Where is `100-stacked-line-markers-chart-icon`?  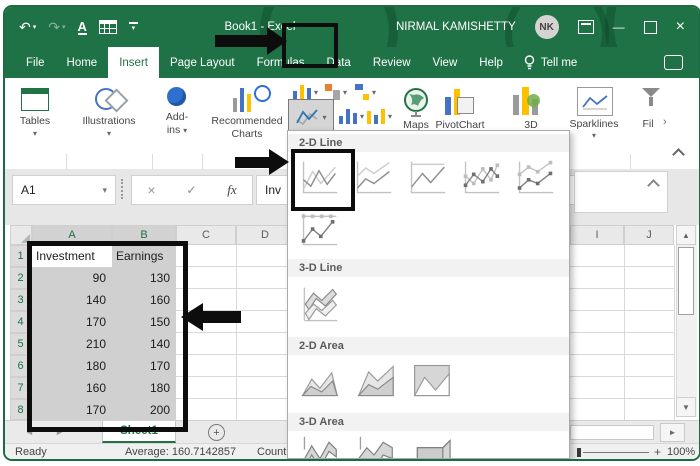
100-stacked-line-markers-chart-icon is located at coordinates (319, 229).